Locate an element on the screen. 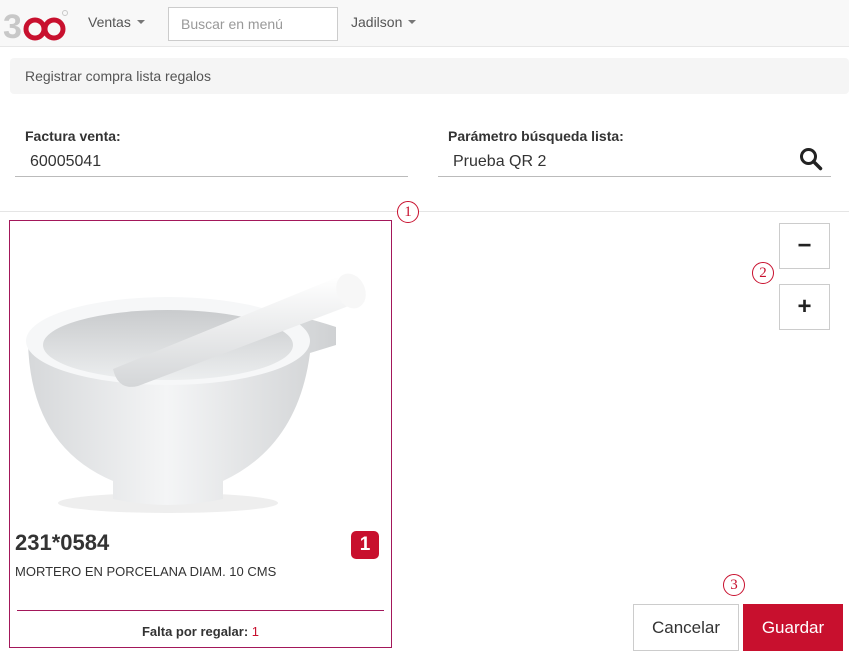 This screenshot has height=659, width=849. param-busqueda-input is located at coordinates (634, 162).